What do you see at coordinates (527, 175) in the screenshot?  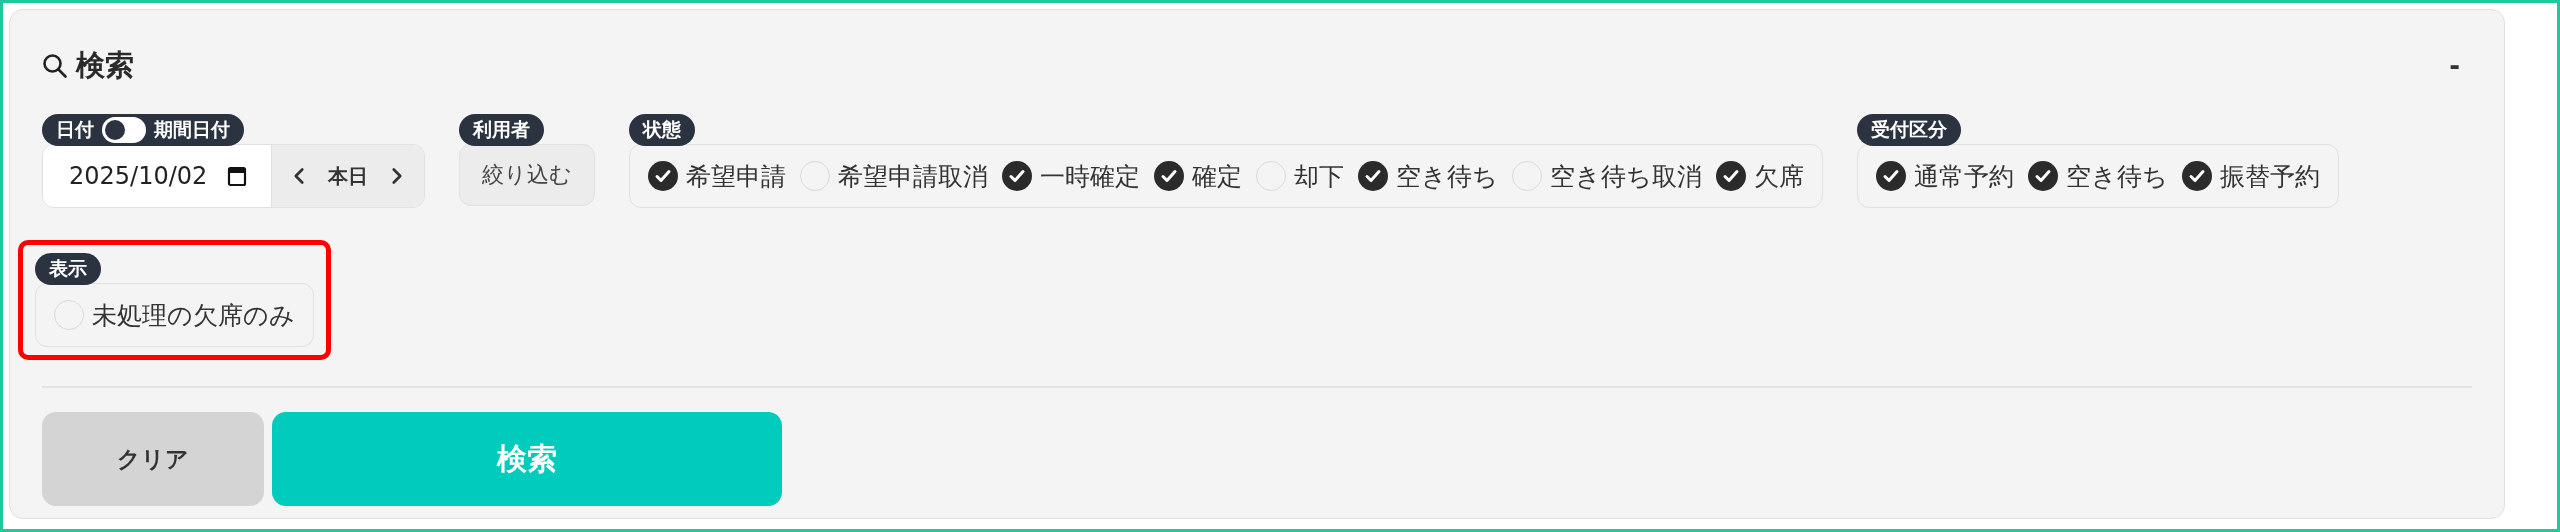 I see `filter-button: 絞り込む` at bounding box center [527, 175].